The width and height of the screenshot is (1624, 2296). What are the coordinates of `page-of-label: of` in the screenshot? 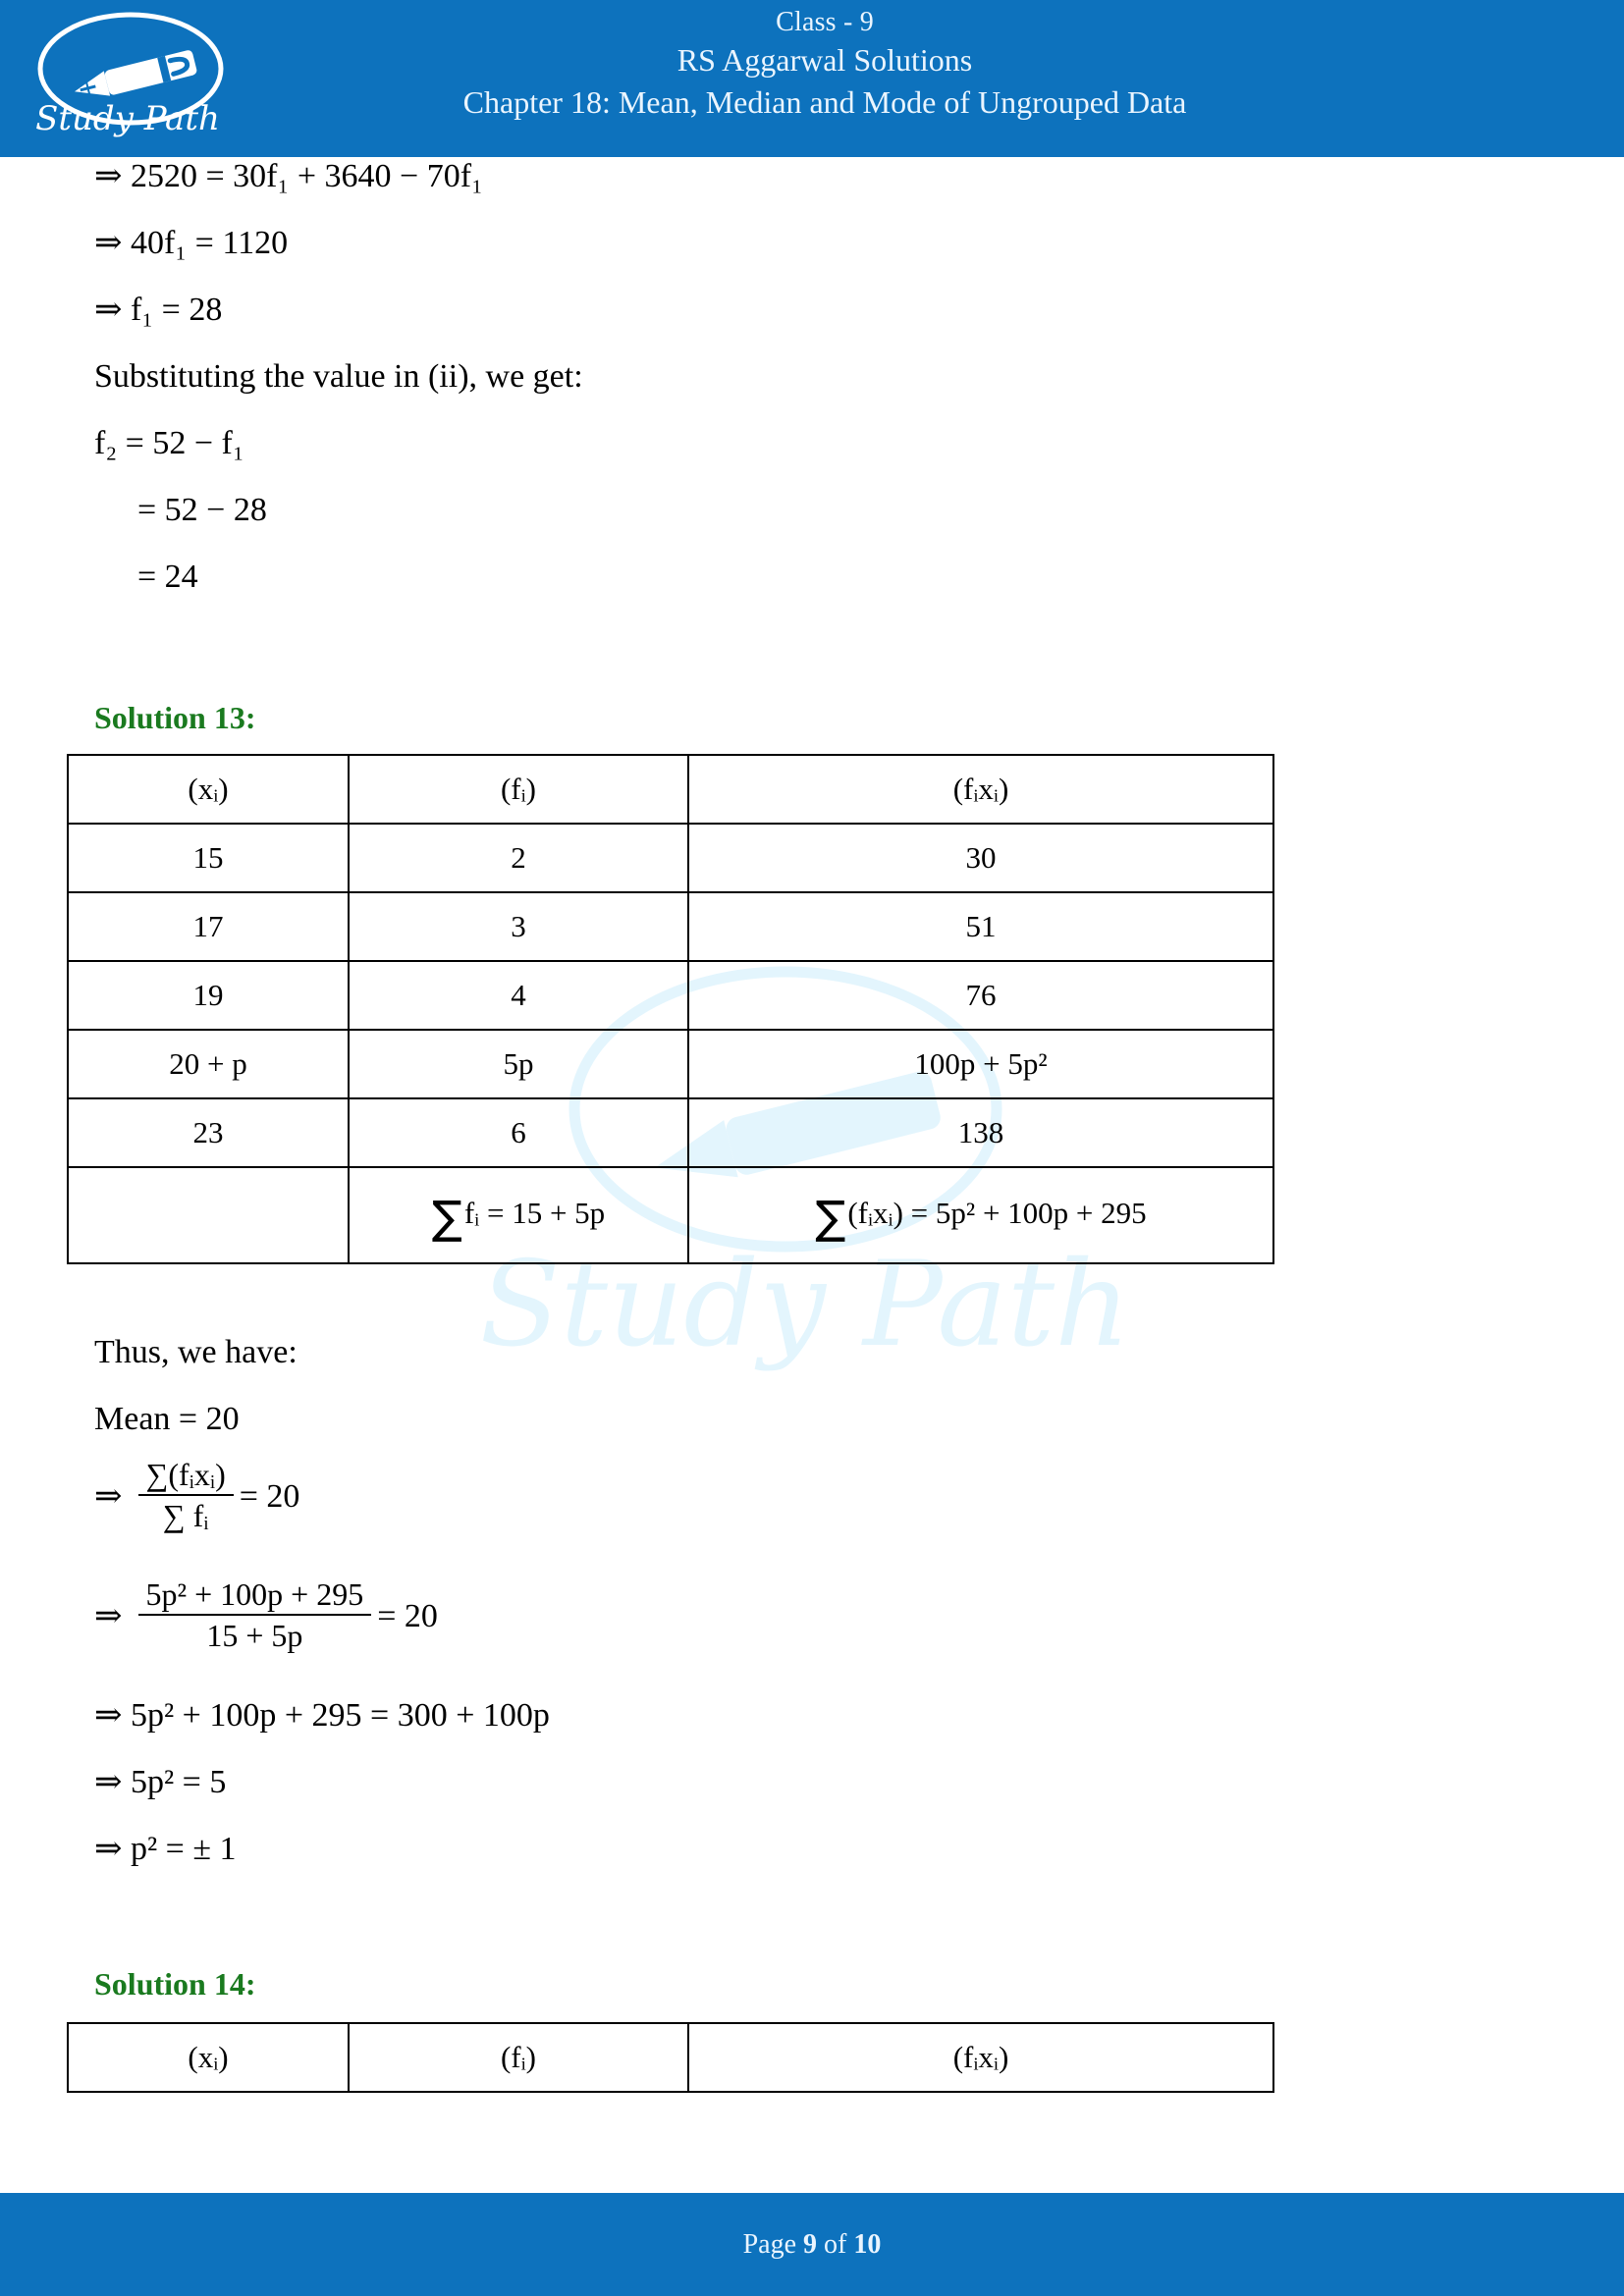 It's located at (835, 2244).